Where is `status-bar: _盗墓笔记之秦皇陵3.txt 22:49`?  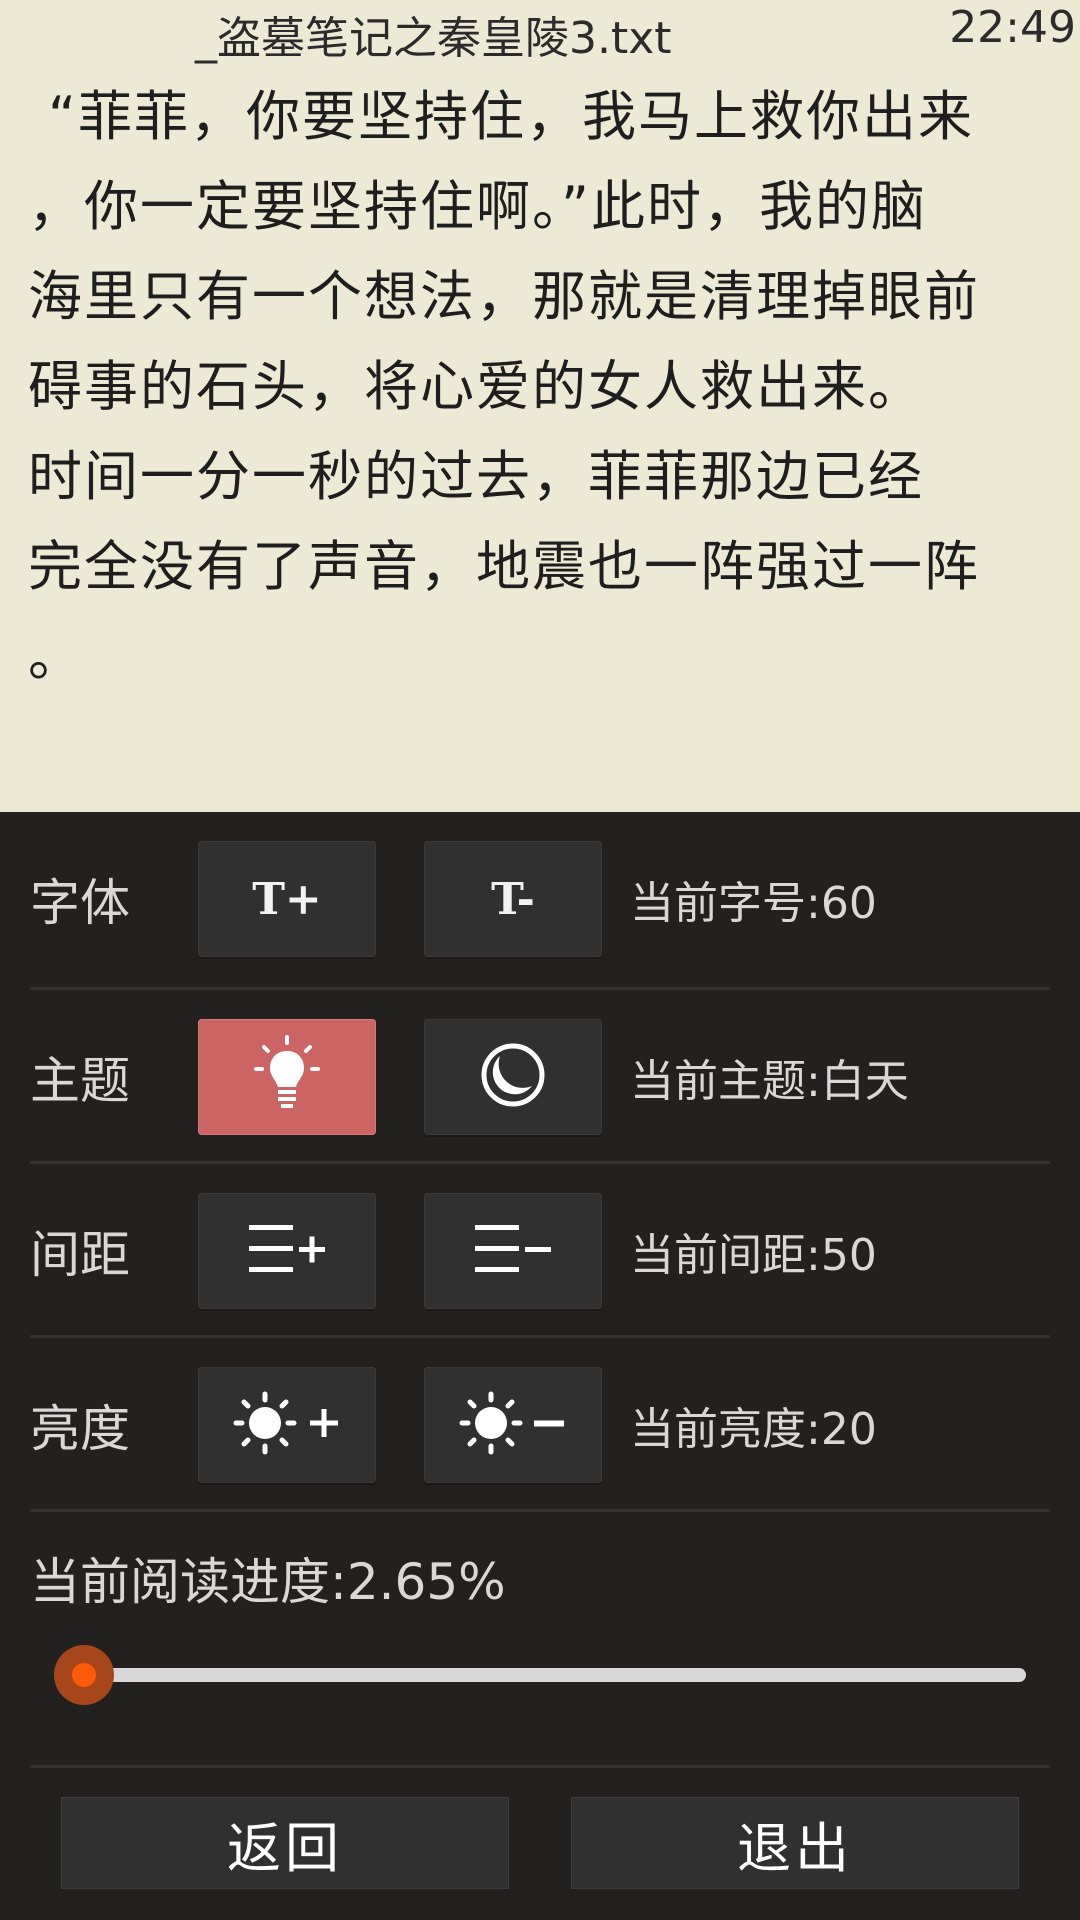 status-bar: _盗墓笔记之秦皇陵3.txt 22:49 is located at coordinates (540, 32).